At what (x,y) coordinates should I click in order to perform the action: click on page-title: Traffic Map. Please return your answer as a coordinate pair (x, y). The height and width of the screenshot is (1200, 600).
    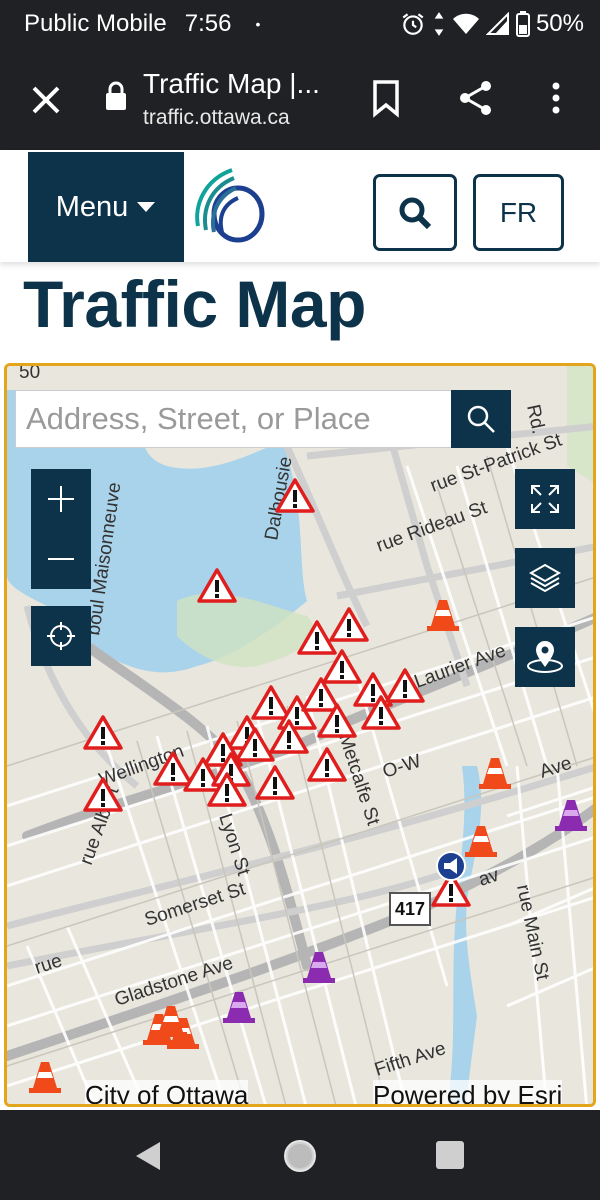
    Looking at the image, I should click on (194, 304).